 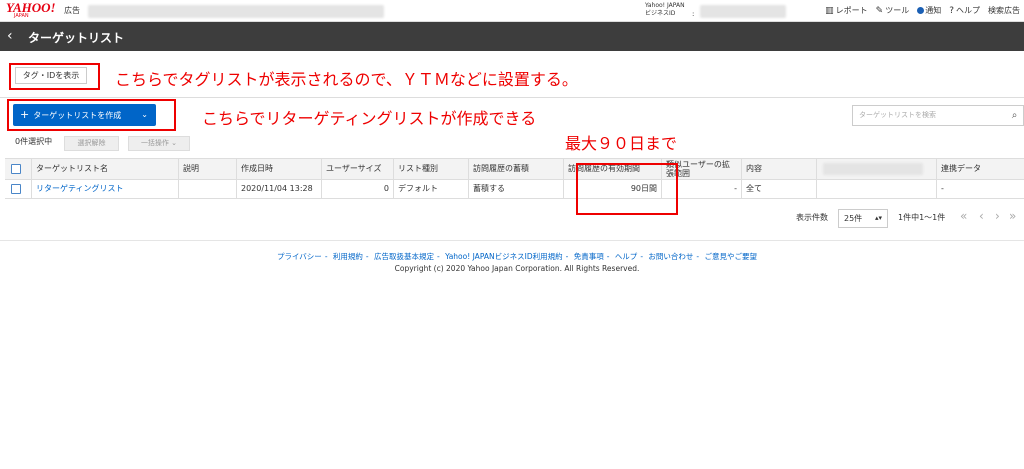 I want to click on row-accumulate: 蓄積する, so click(x=515, y=189).